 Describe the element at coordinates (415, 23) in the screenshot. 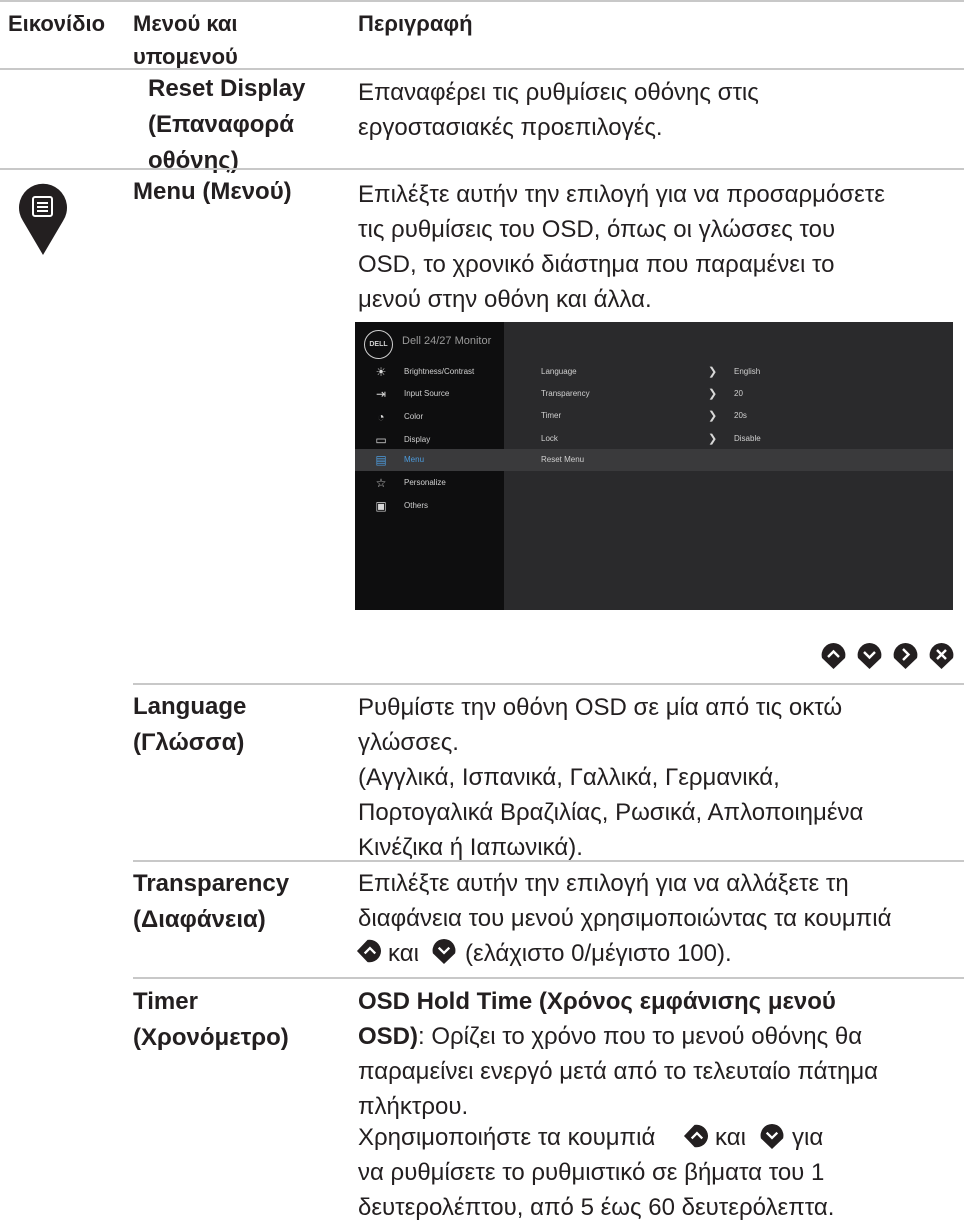

I see `header-description-column: Περιγραφή` at that location.